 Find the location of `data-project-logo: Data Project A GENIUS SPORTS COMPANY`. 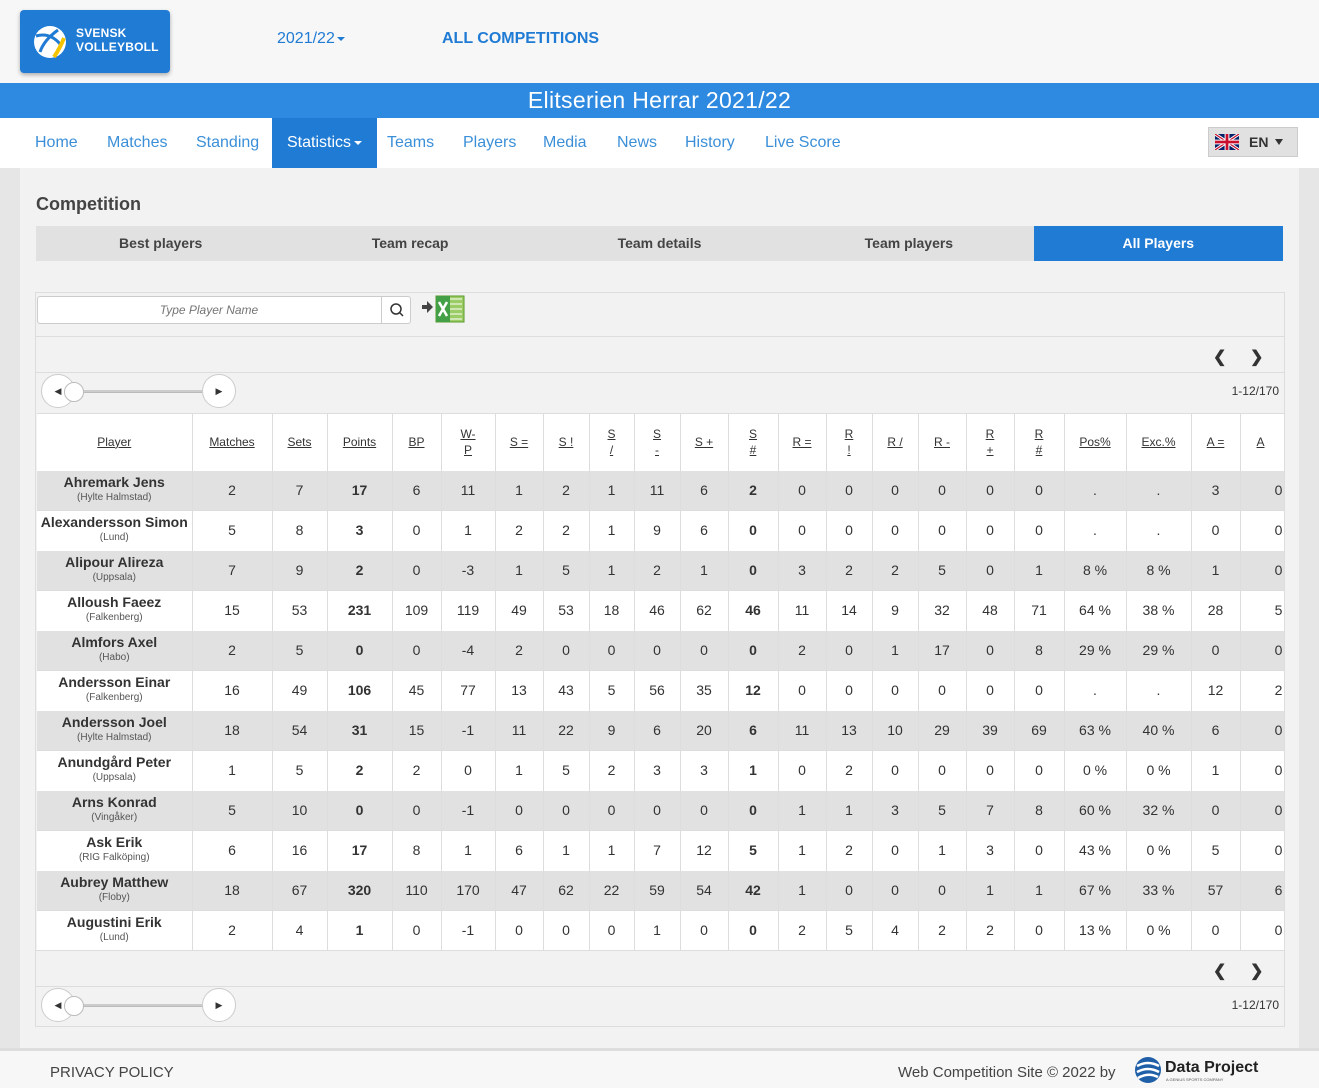

data-project-logo: Data Project A GENIUS SPORTS COMPANY is located at coordinates (1196, 1070).